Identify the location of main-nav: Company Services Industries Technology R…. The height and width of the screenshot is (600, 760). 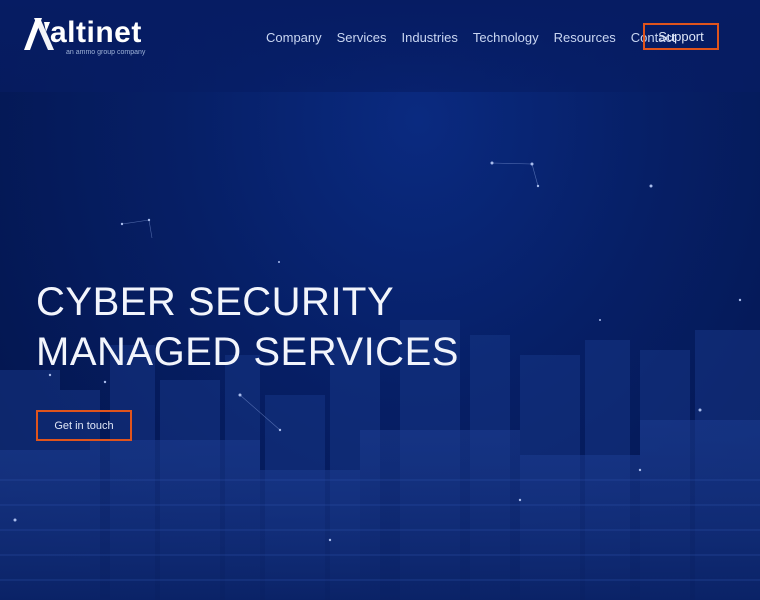
(478, 38).